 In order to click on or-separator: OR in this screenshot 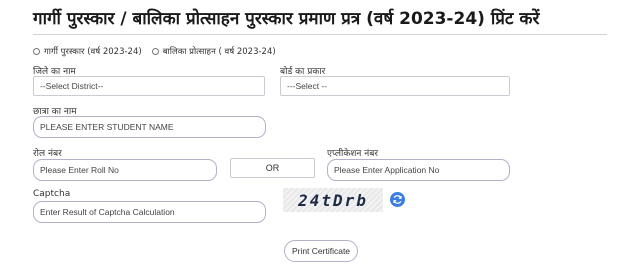, I will do `click(272, 168)`.